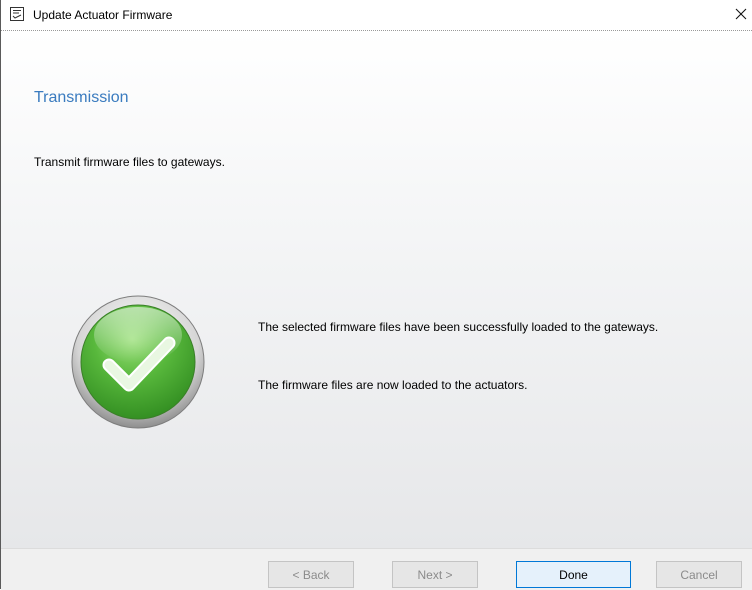  Describe the element at coordinates (103, 15) in the screenshot. I see `window-title: Update Actuator Firmware` at that location.